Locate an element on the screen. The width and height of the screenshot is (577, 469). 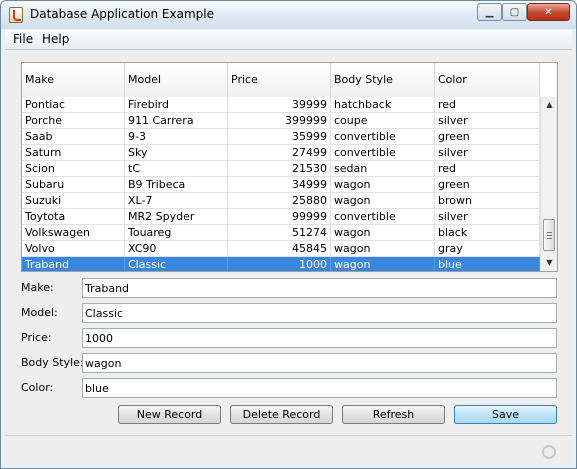
table-cell-model: MR2 Spyder is located at coordinates (176, 216).